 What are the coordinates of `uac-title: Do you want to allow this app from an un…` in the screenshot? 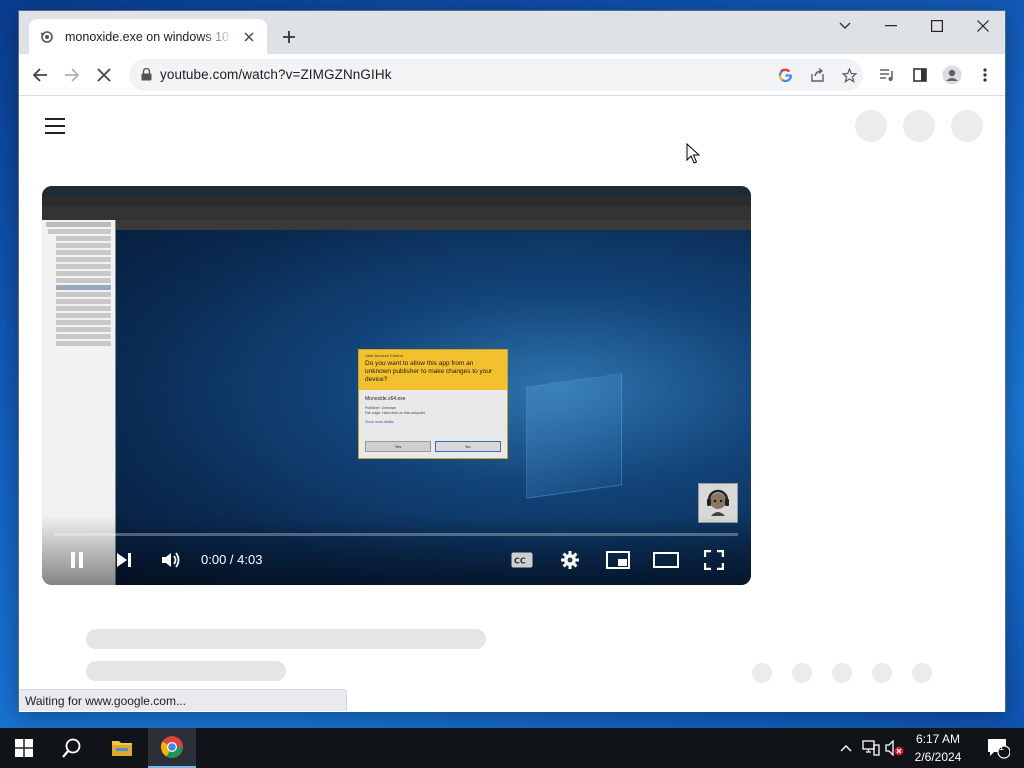 It's located at (429, 371).